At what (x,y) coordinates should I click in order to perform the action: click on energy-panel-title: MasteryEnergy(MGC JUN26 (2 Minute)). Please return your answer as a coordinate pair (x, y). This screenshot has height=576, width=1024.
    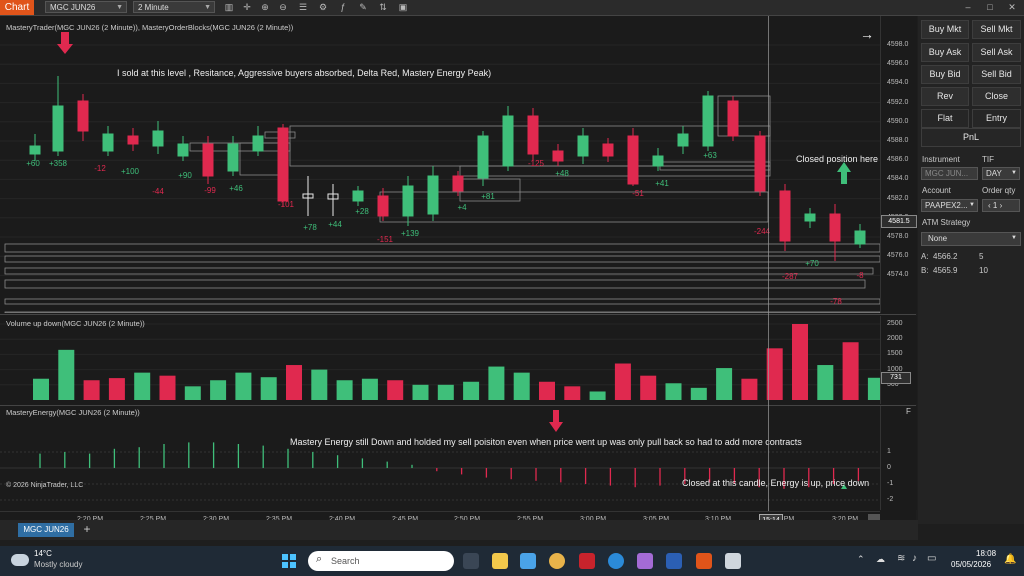
    Looking at the image, I should click on (73, 412).